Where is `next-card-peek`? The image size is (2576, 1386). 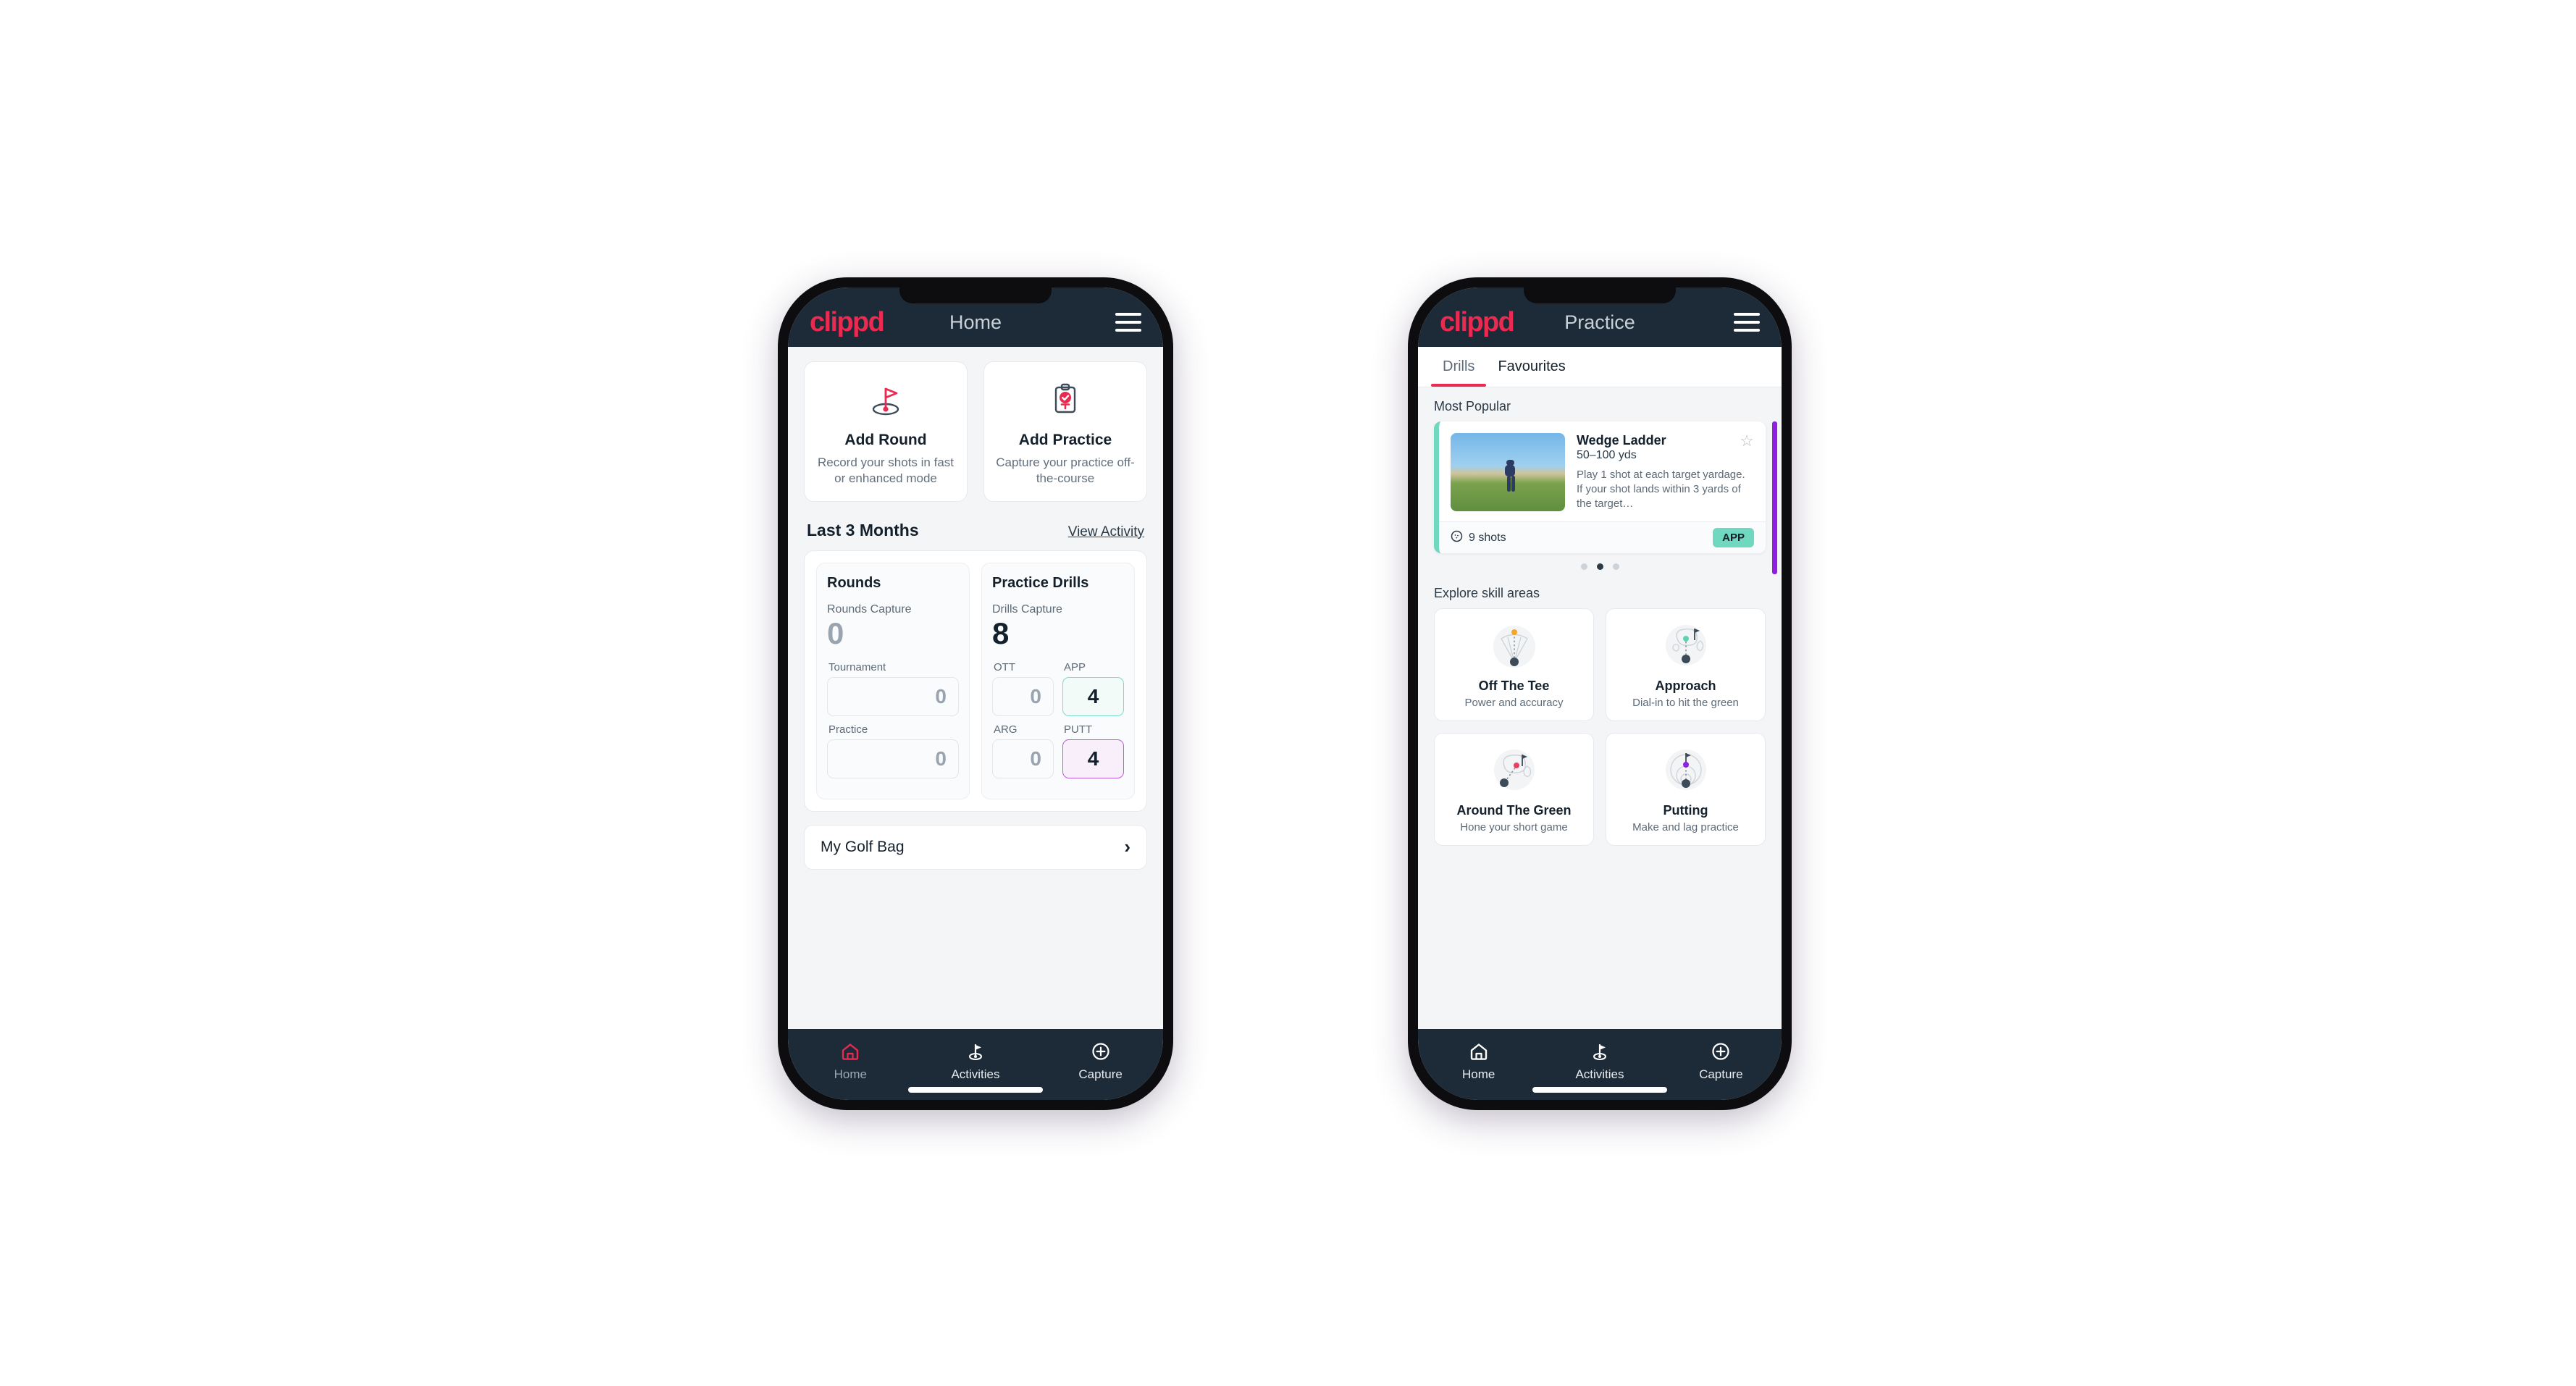 next-card-peek is located at coordinates (1774, 497).